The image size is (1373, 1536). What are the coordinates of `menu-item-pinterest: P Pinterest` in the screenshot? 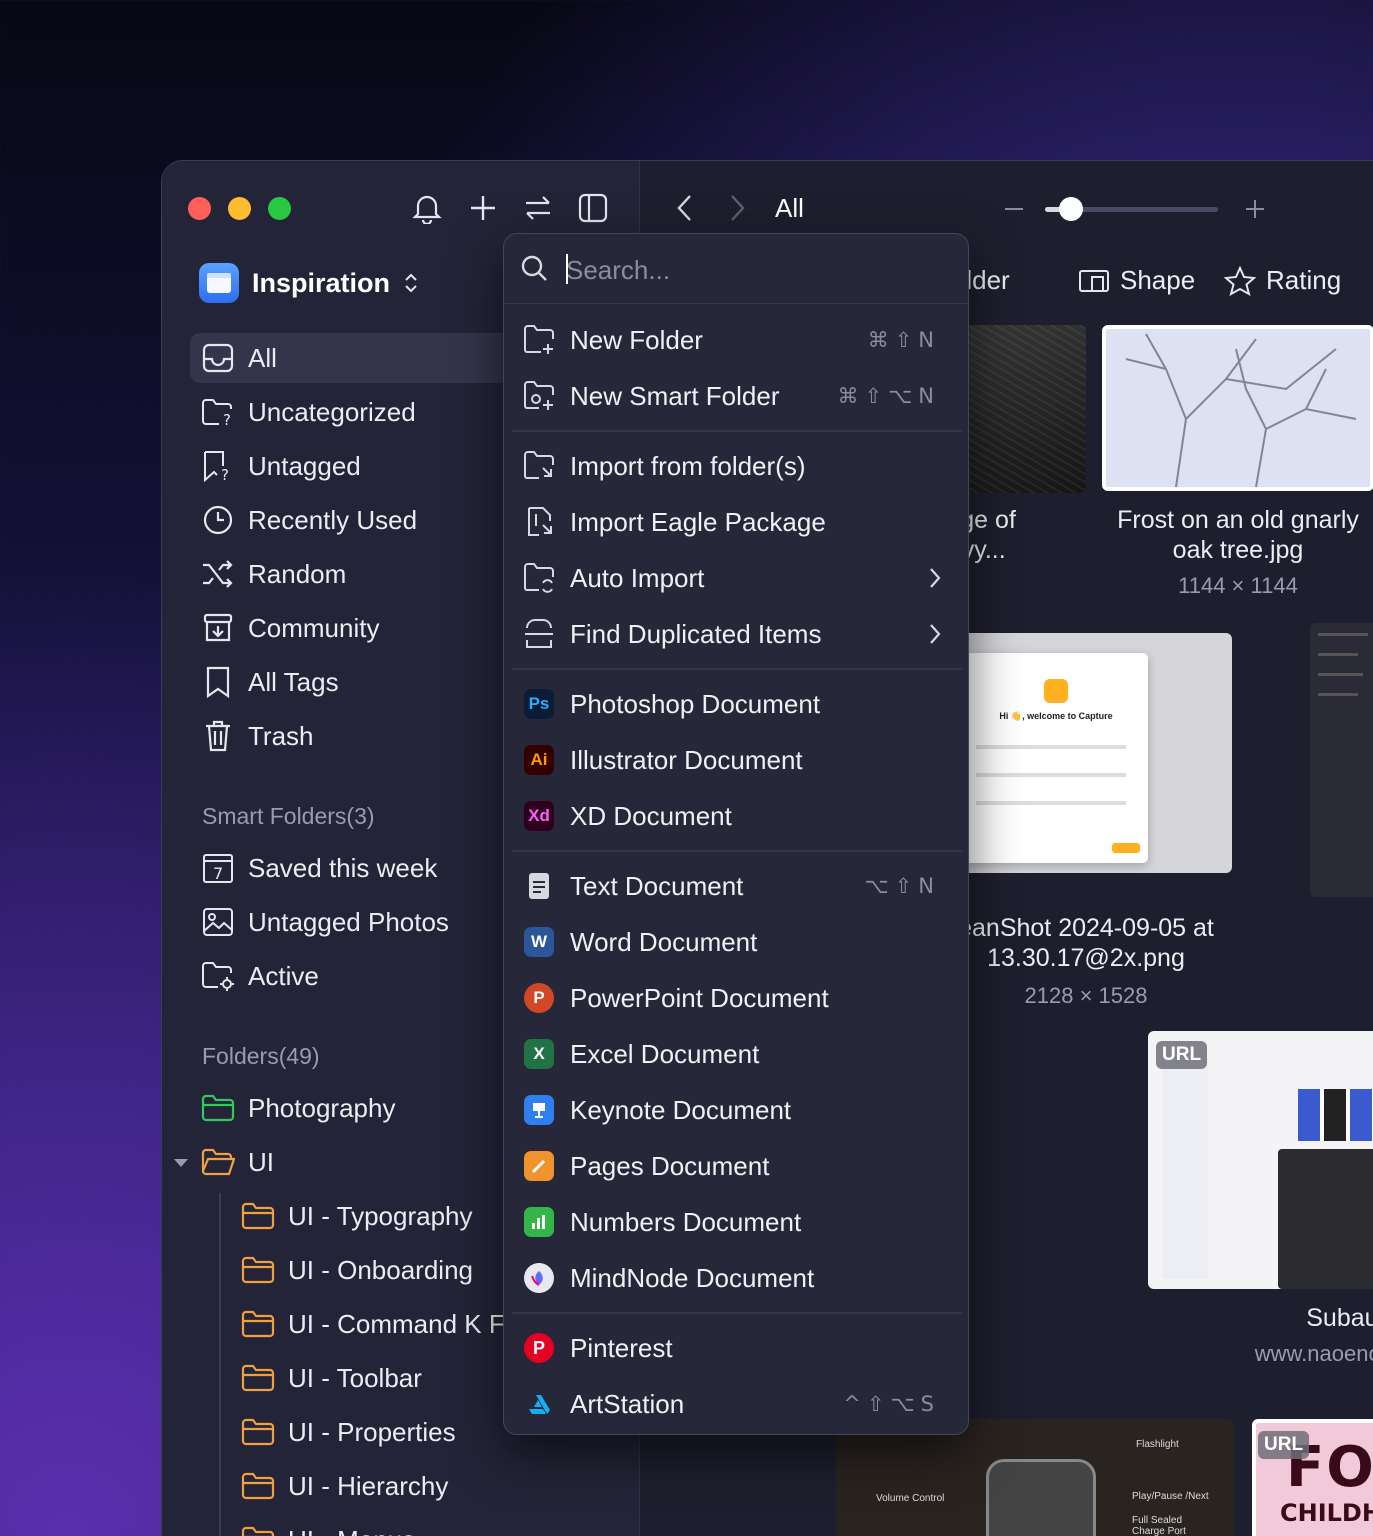 It's located at (736, 1348).